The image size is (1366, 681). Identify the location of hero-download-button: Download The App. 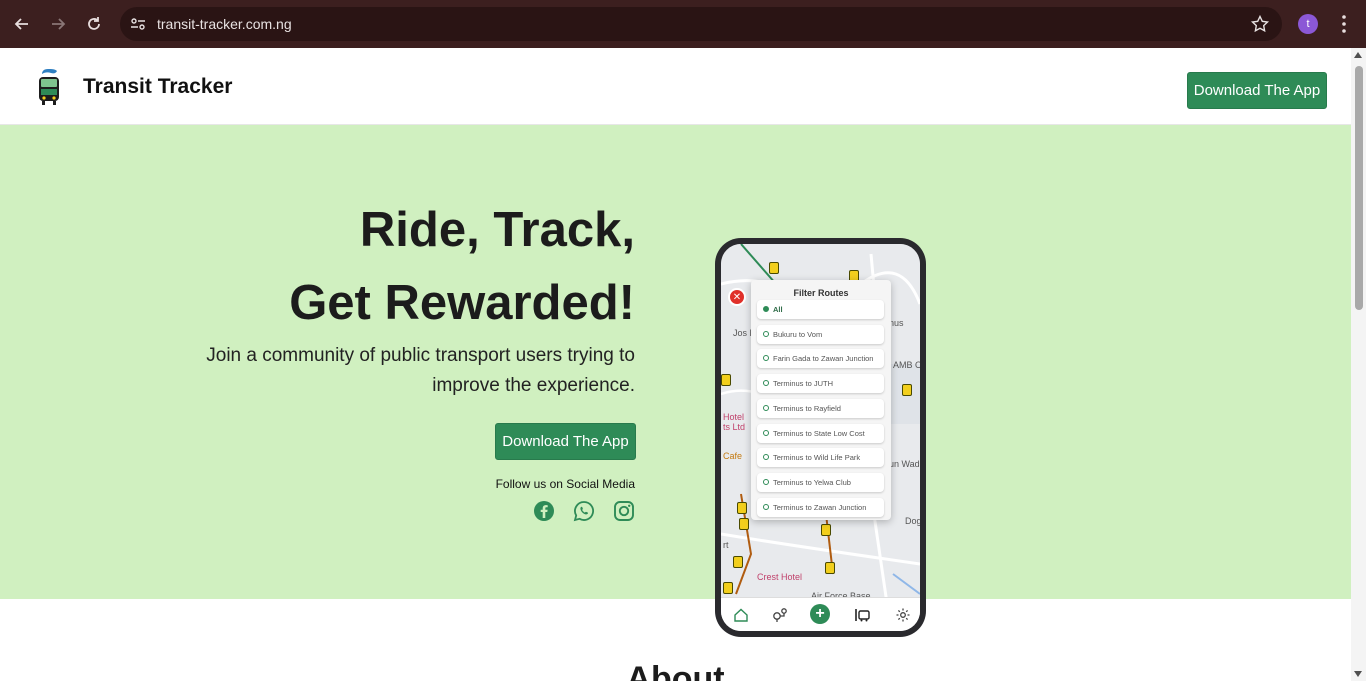
(565, 441).